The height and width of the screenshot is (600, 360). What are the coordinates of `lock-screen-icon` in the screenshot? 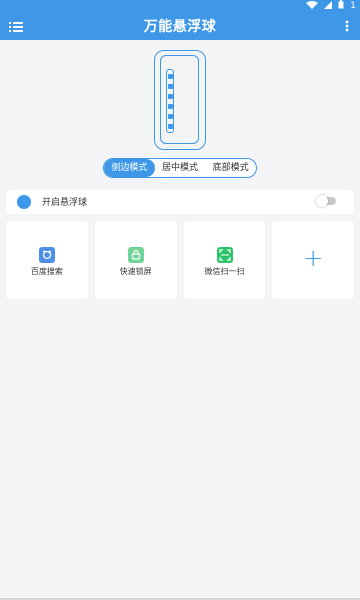 It's located at (135, 255).